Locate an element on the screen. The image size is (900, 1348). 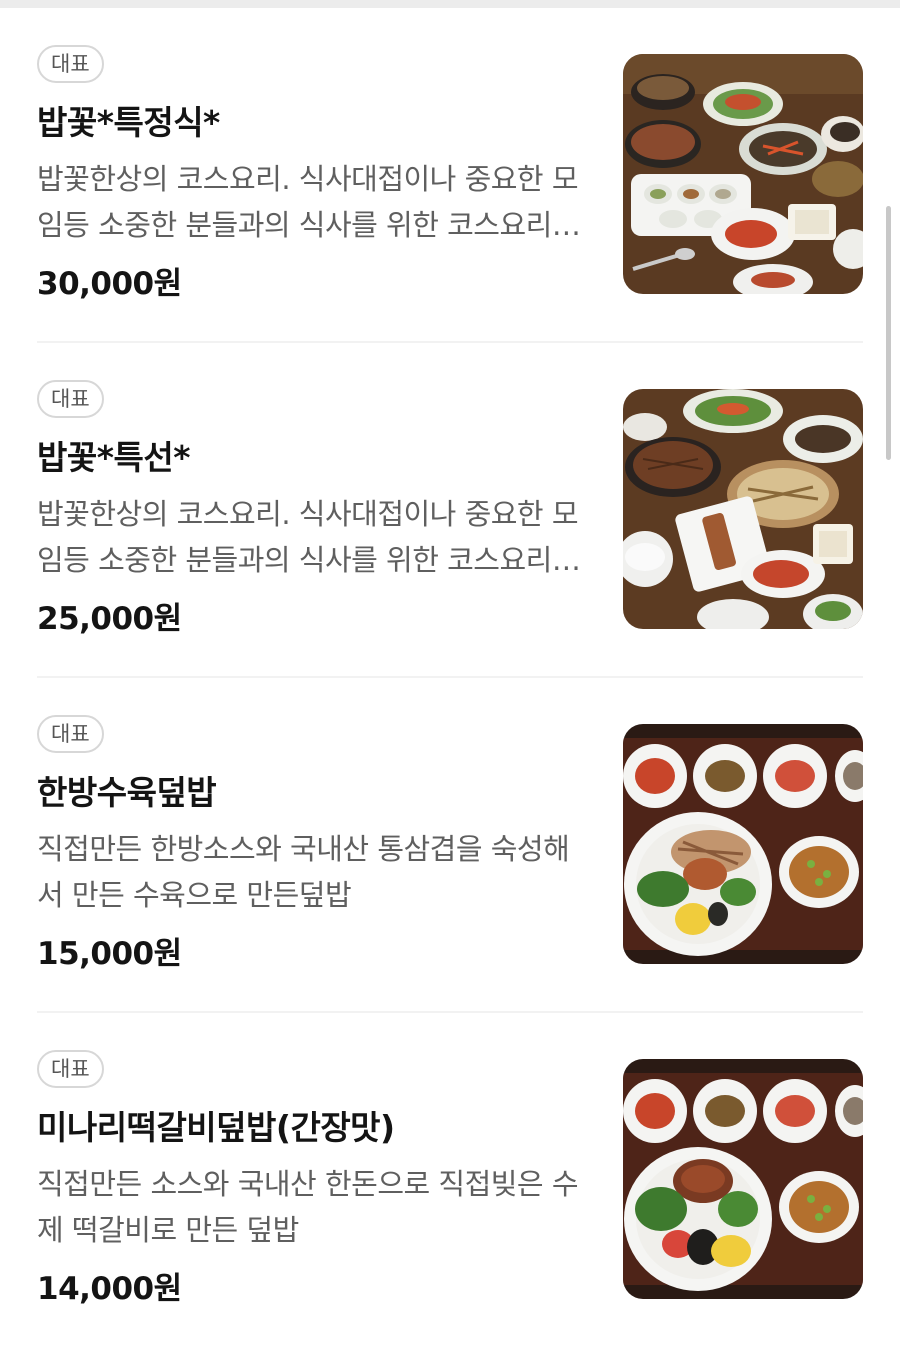
vertical-scrollbar is located at coordinates (888, 333).